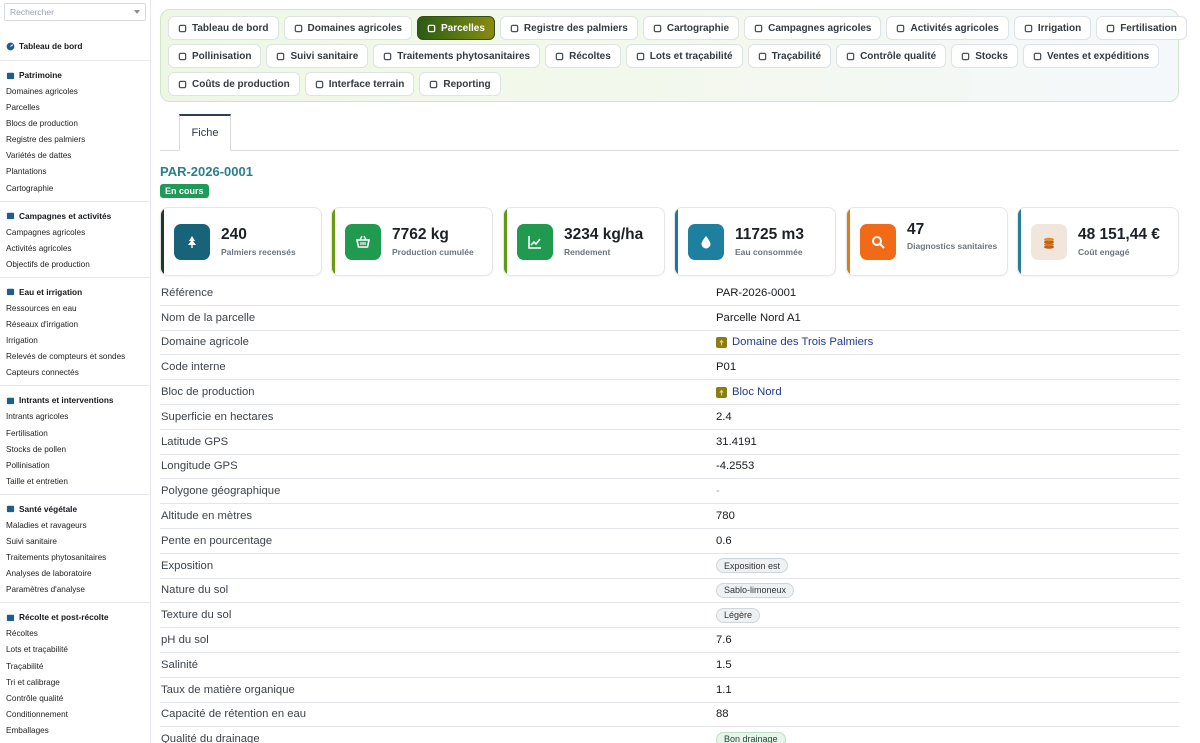 The width and height of the screenshot is (1200, 743). I want to click on sidebar-item: Irrigation, so click(75, 341).